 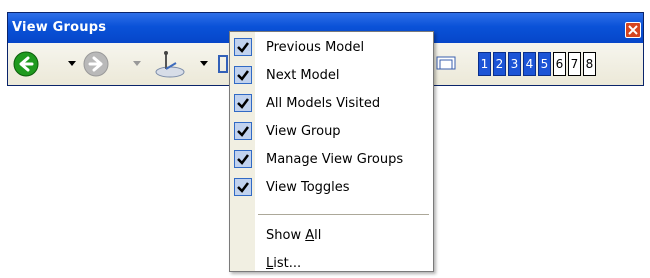 What do you see at coordinates (303, 131) in the screenshot?
I see `menu-item-label: View Group` at bounding box center [303, 131].